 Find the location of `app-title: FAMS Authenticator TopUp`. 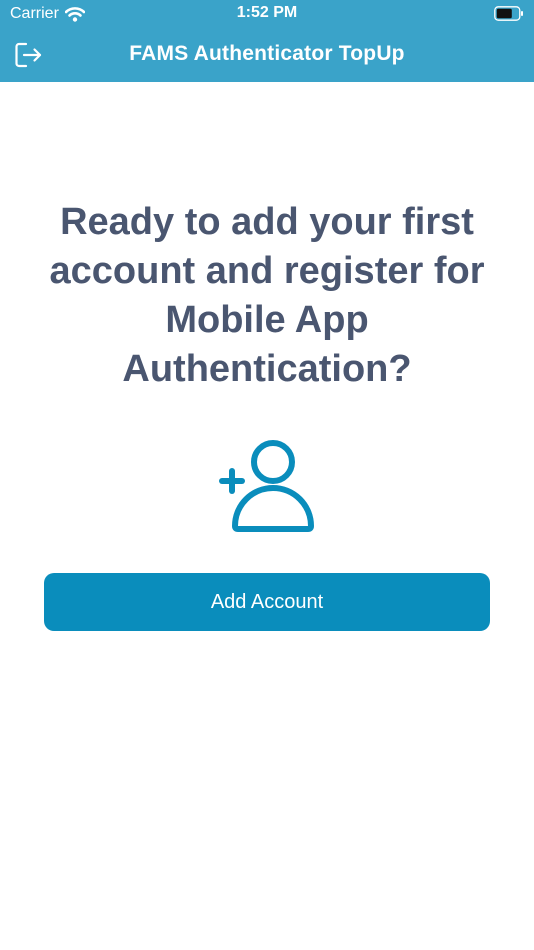

app-title: FAMS Authenticator TopUp is located at coordinates (267, 53).